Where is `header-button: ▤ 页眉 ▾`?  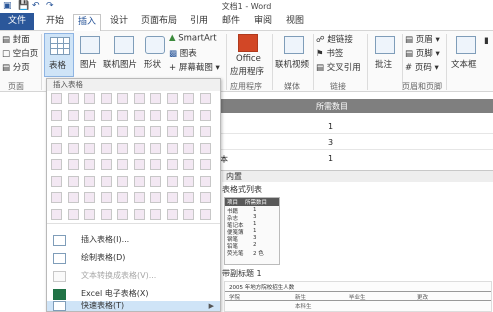
header-button: ▤ 页眉 ▾ is located at coordinates (422, 39).